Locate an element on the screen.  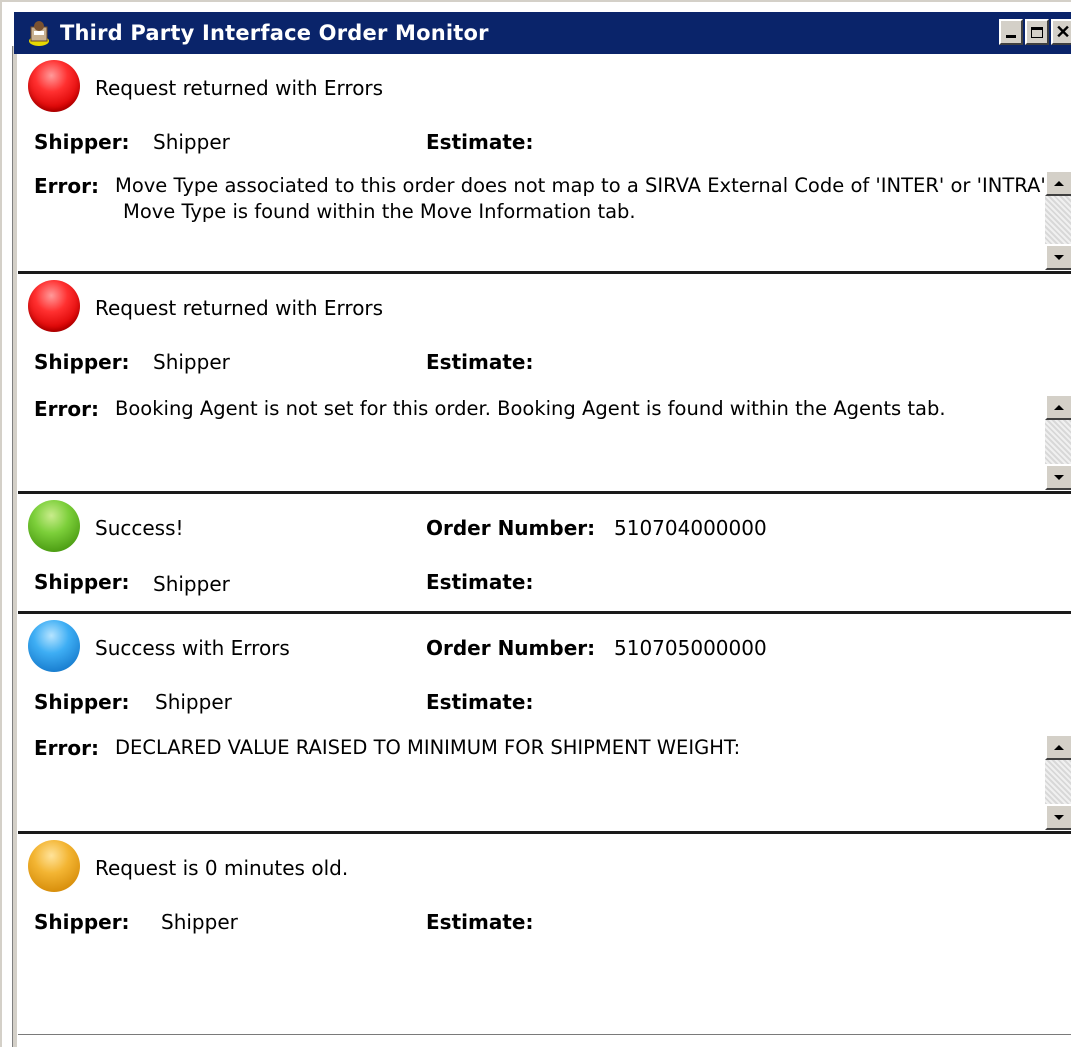
close-button: ✕ is located at coordinates (1061, 32).